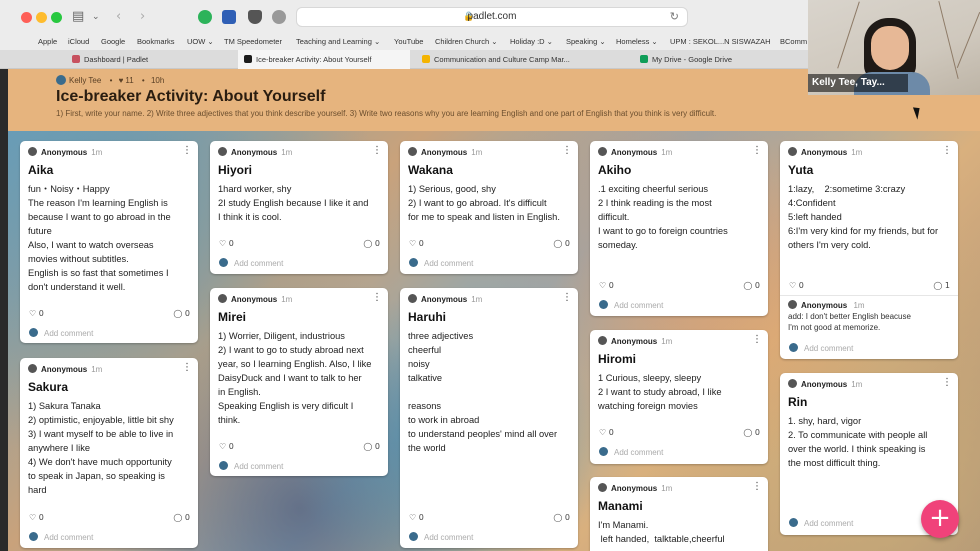  I want to click on back-arrow-icon: ‹, so click(118, 17).